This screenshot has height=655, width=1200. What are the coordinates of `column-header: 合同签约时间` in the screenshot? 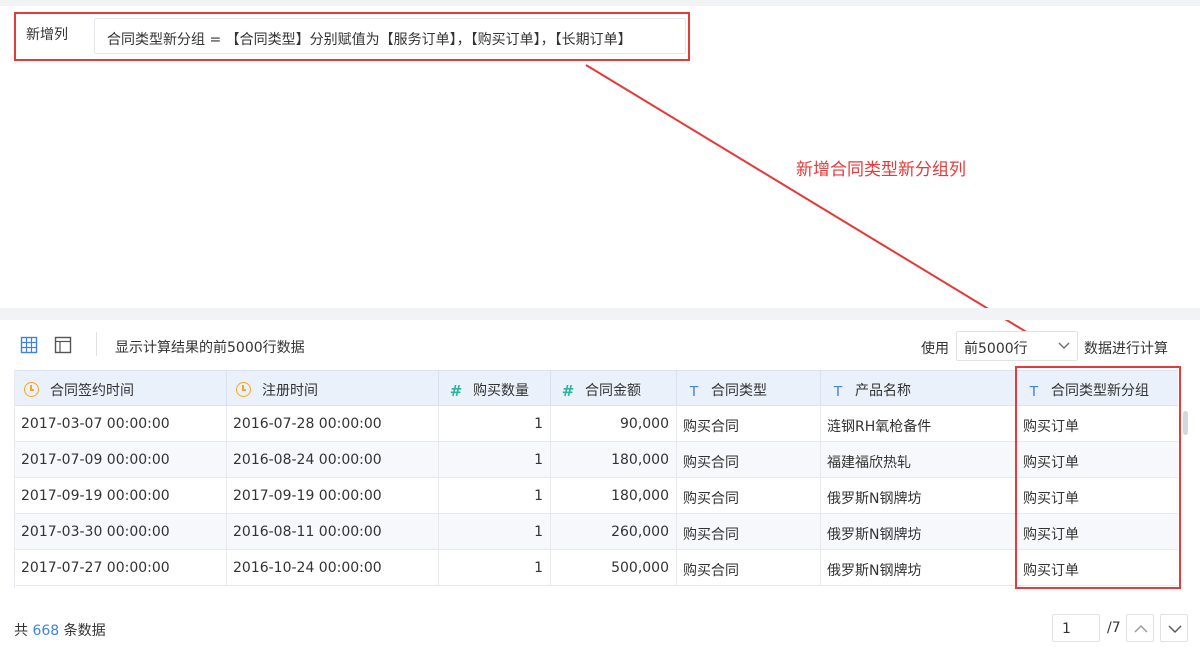 It's located at (121, 388).